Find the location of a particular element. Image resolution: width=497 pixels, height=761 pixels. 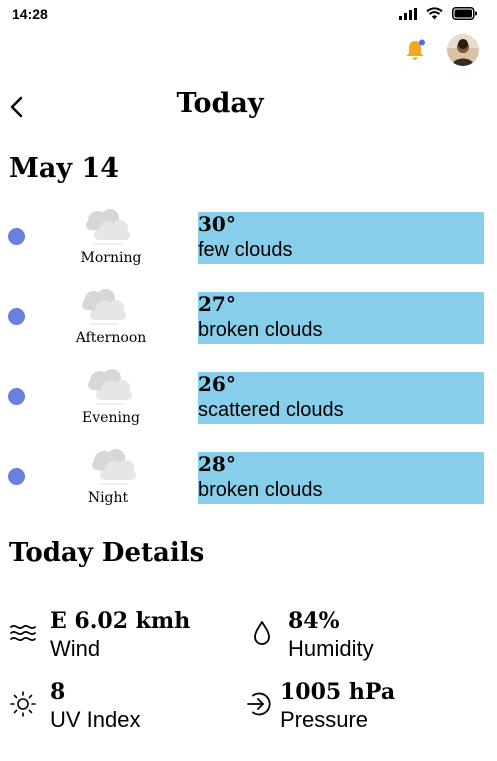

evening-dot is located at coordinates (16, 396).